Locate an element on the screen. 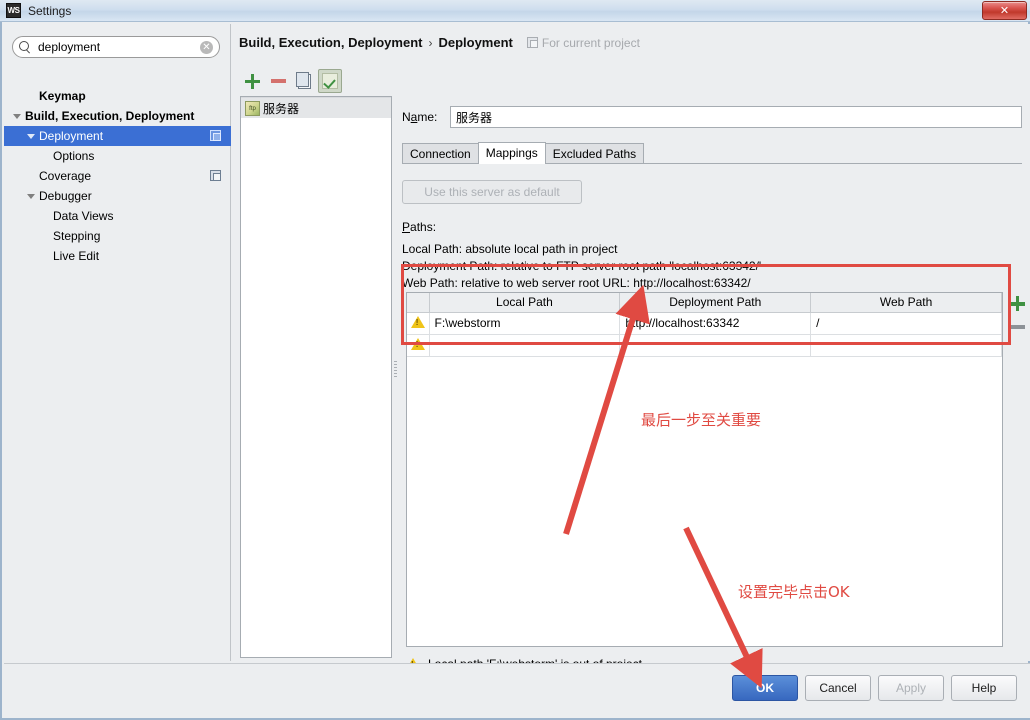  table-row is located at coordinates (704, 345).